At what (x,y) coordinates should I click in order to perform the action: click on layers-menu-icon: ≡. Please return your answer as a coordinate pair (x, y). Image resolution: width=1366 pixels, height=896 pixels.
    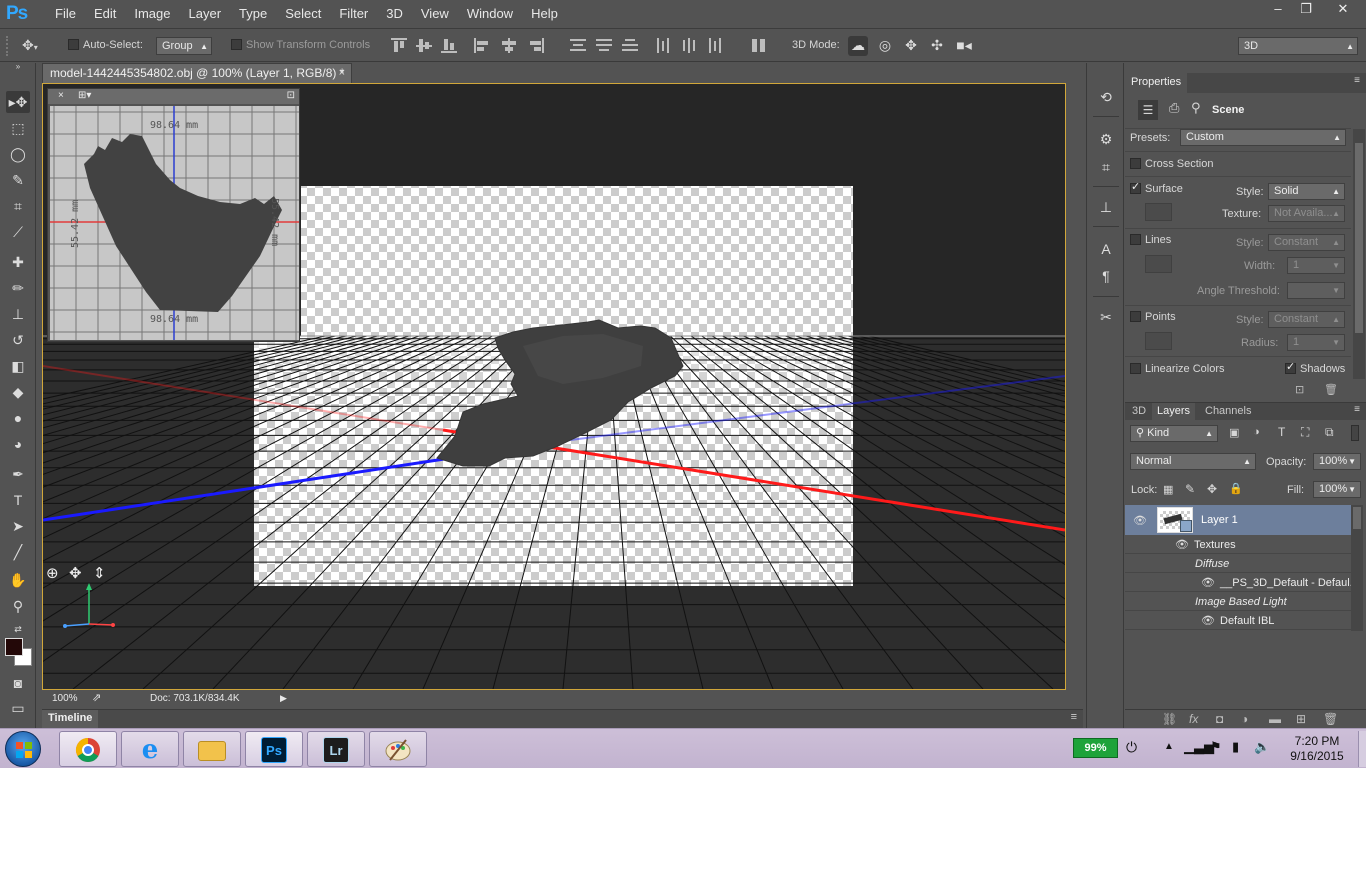
    Looking at the image, I should click on (1357, 409).